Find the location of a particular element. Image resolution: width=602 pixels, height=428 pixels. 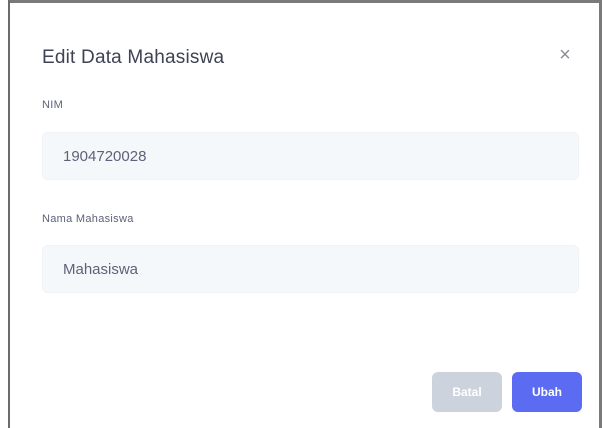

nama-mahasiswa-label: Nama Mahasiswa is located at coordinates (88, 219).